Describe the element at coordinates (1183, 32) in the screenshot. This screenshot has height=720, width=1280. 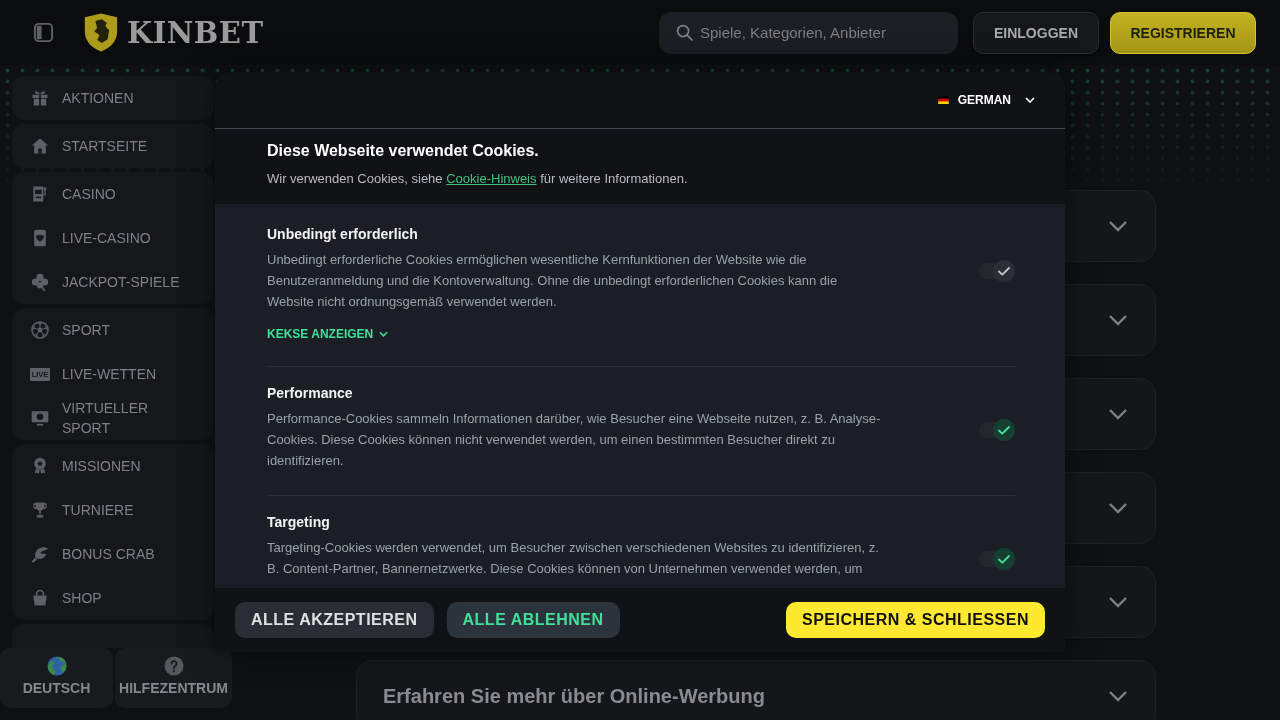
I see `register-button: REGISTRIEREN` at that location.